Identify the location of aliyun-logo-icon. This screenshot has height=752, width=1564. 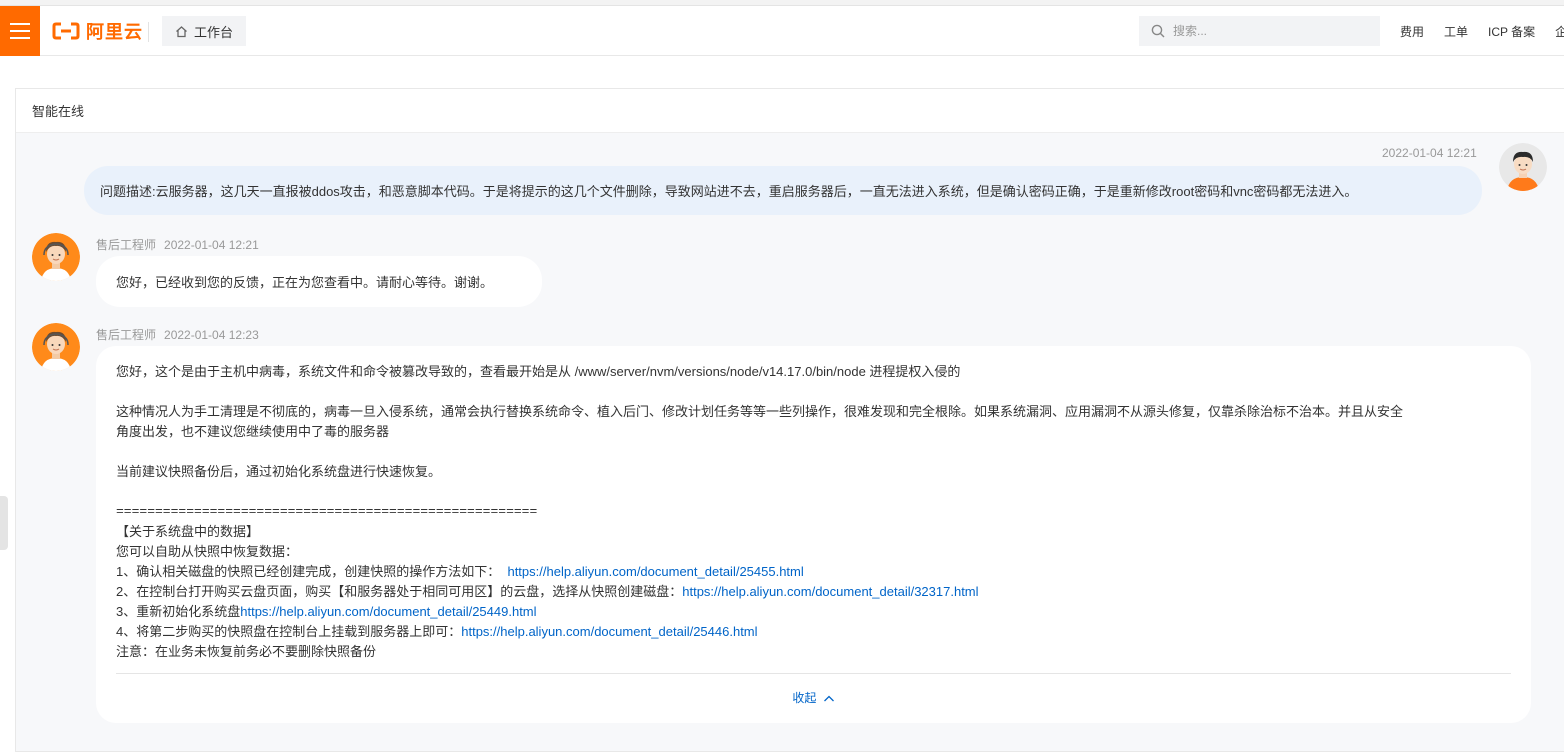
(66, 31).